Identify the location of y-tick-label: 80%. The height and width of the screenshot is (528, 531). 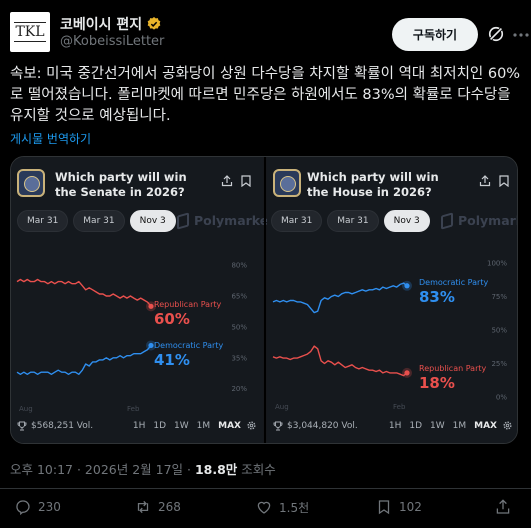
(239, 266).